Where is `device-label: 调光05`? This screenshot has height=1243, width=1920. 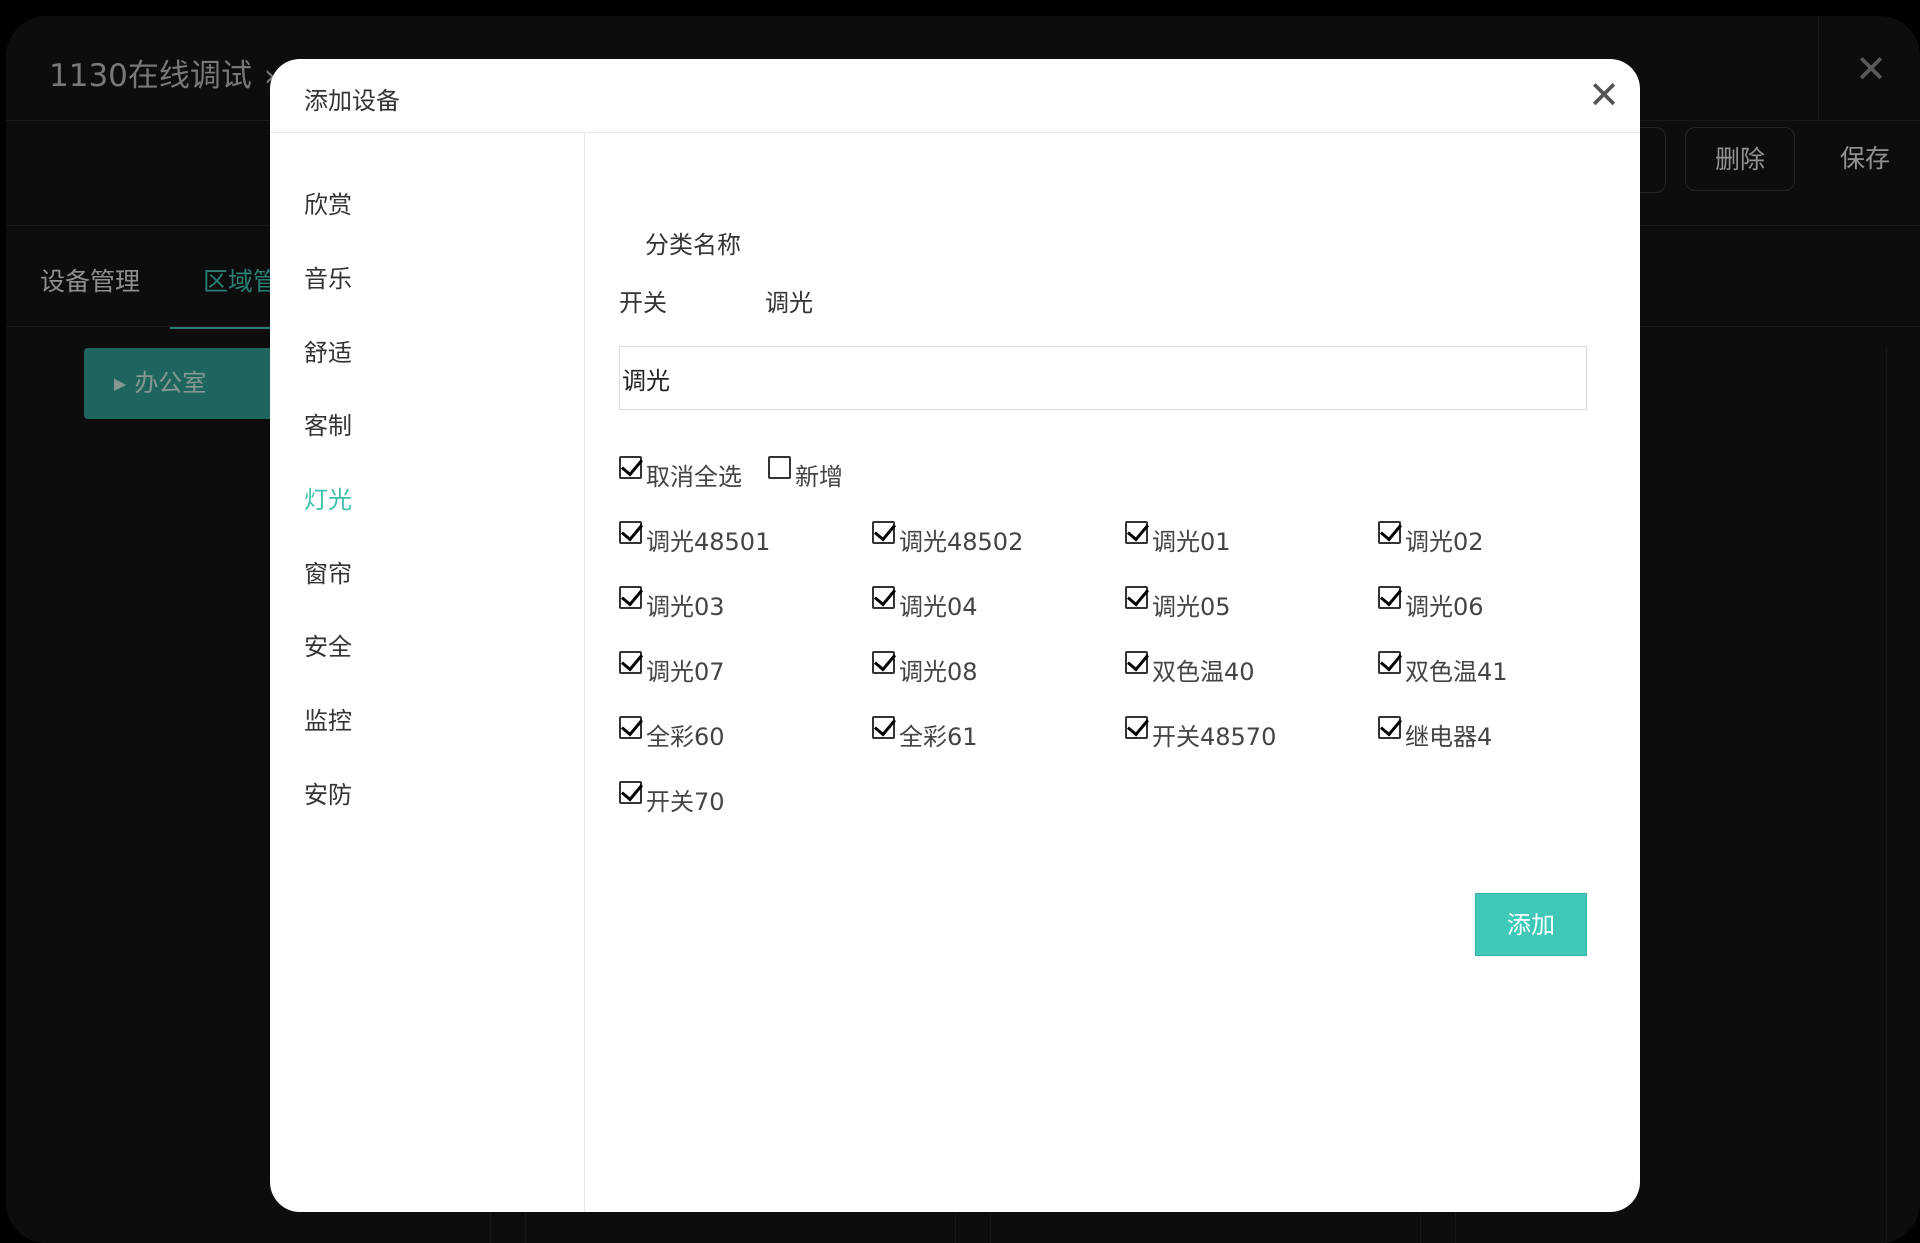
device-label: 调光05 is located at coordinates (1191, 607).